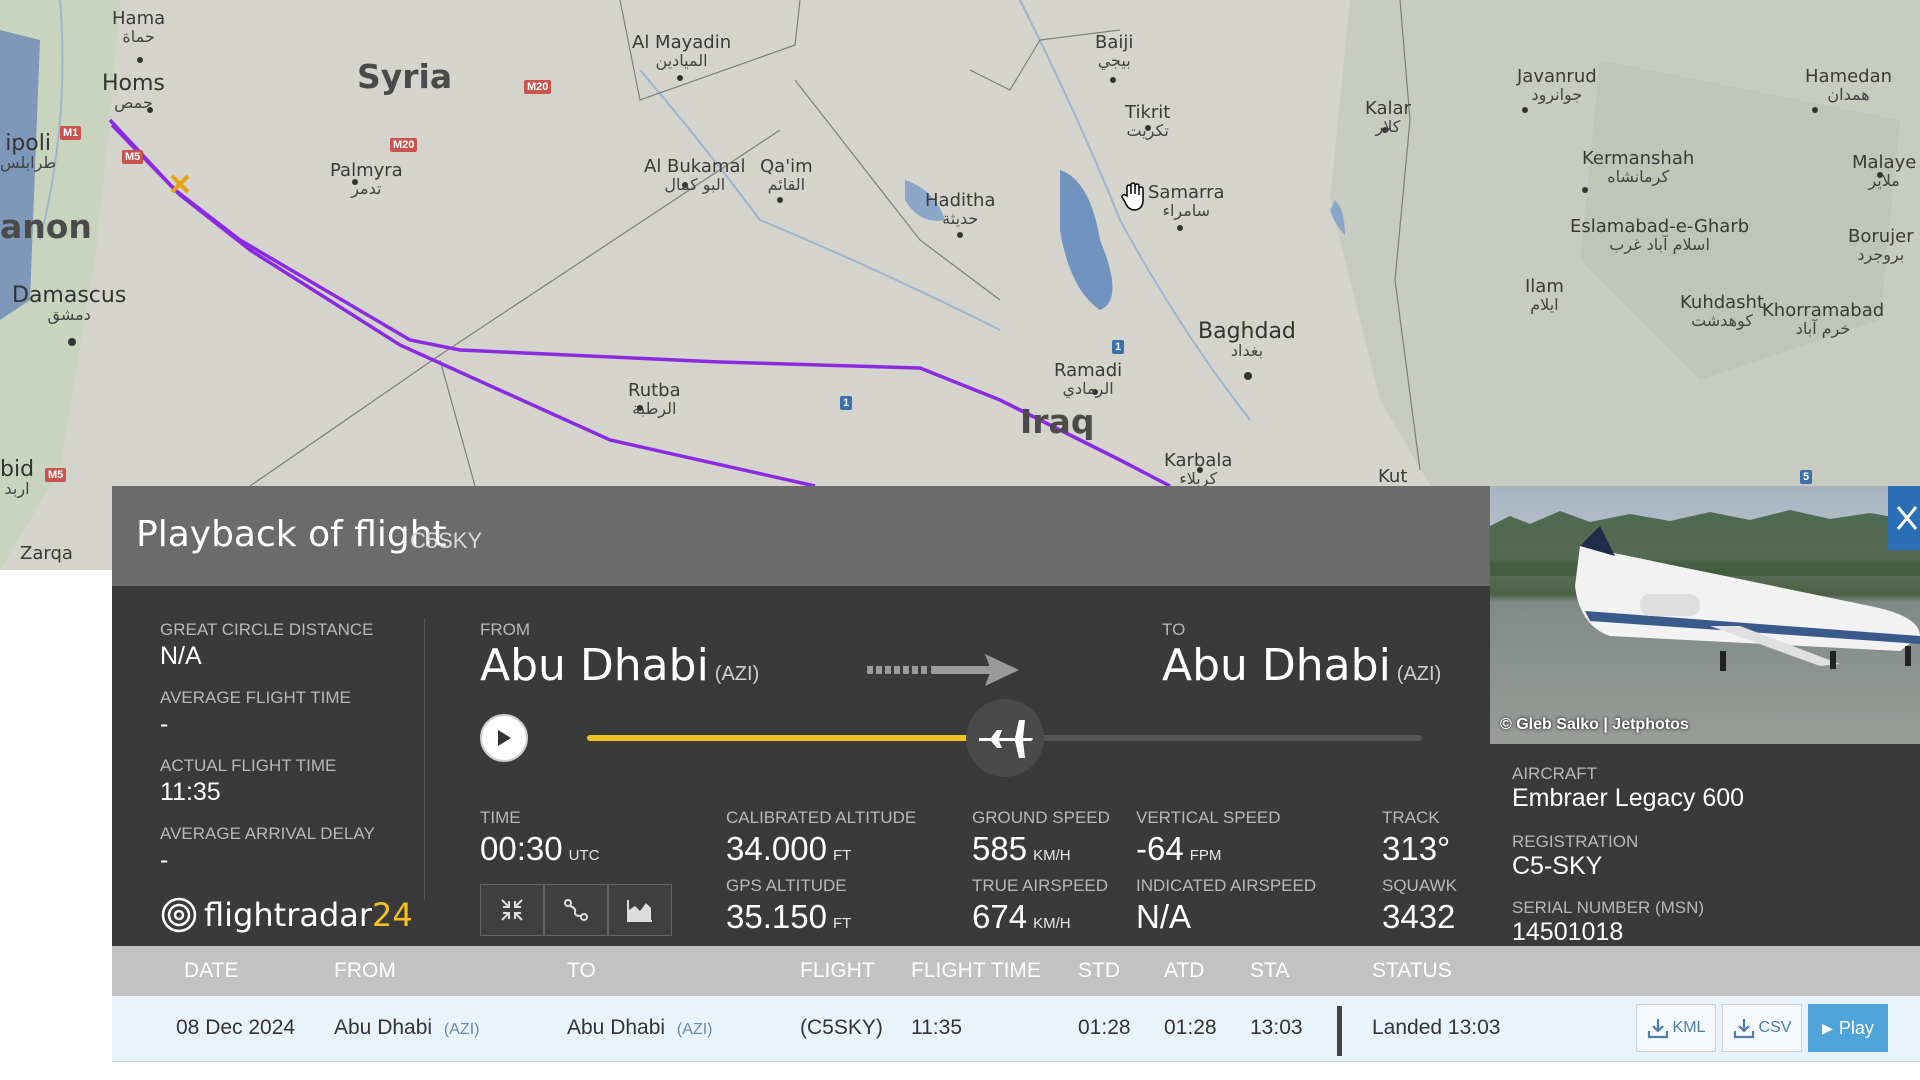  What do you see at coordinates (1016, 1071) in the screenshot?
I see `table-row` at bounding box center [1016, 1071].